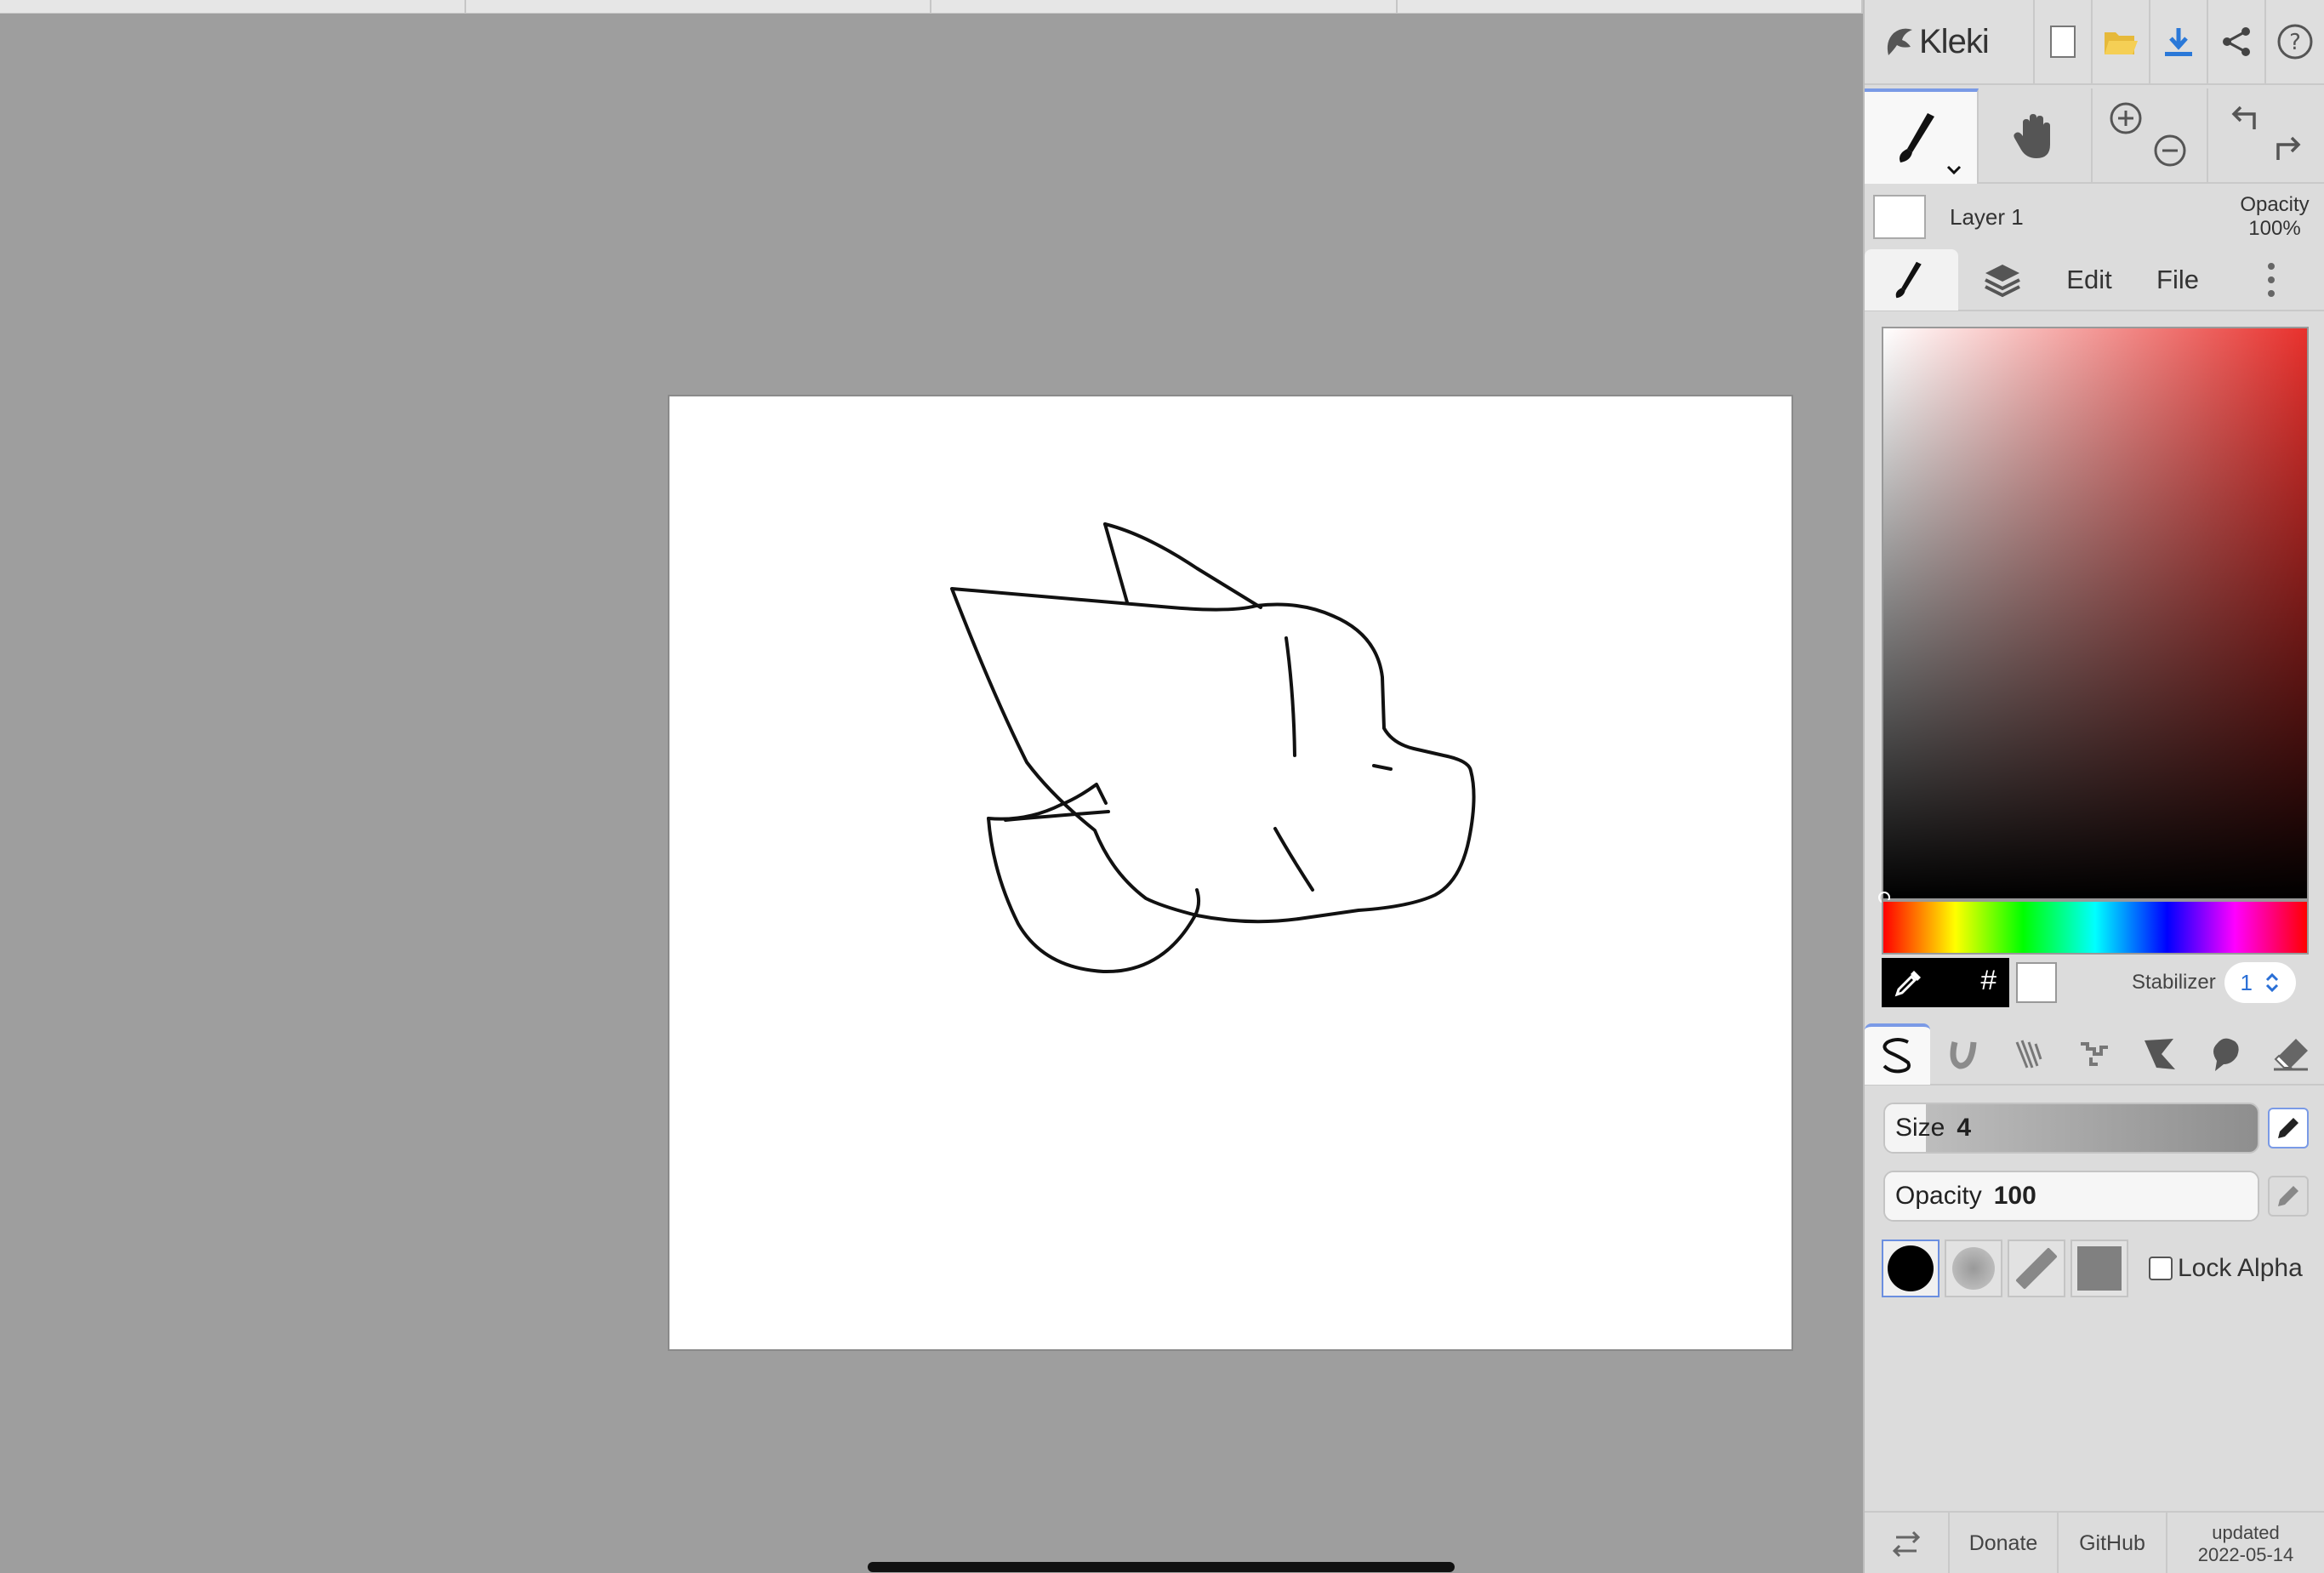  I want to click on redo-icon, so click(2288, 148).